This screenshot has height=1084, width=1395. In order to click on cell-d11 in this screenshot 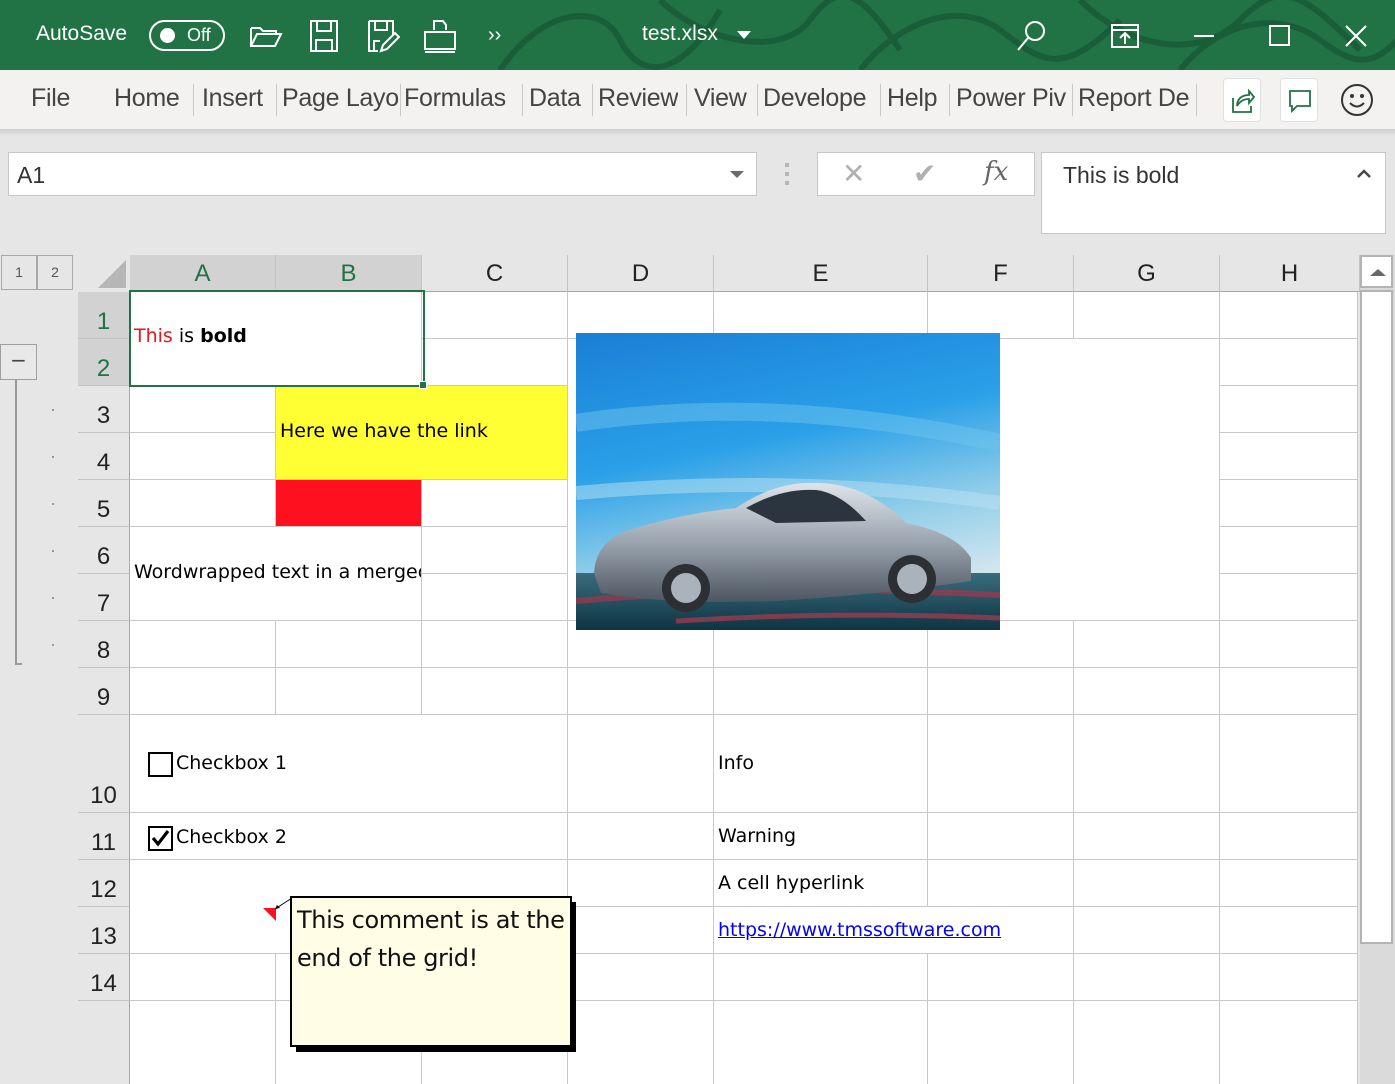, I will do `click(641, 836)`.